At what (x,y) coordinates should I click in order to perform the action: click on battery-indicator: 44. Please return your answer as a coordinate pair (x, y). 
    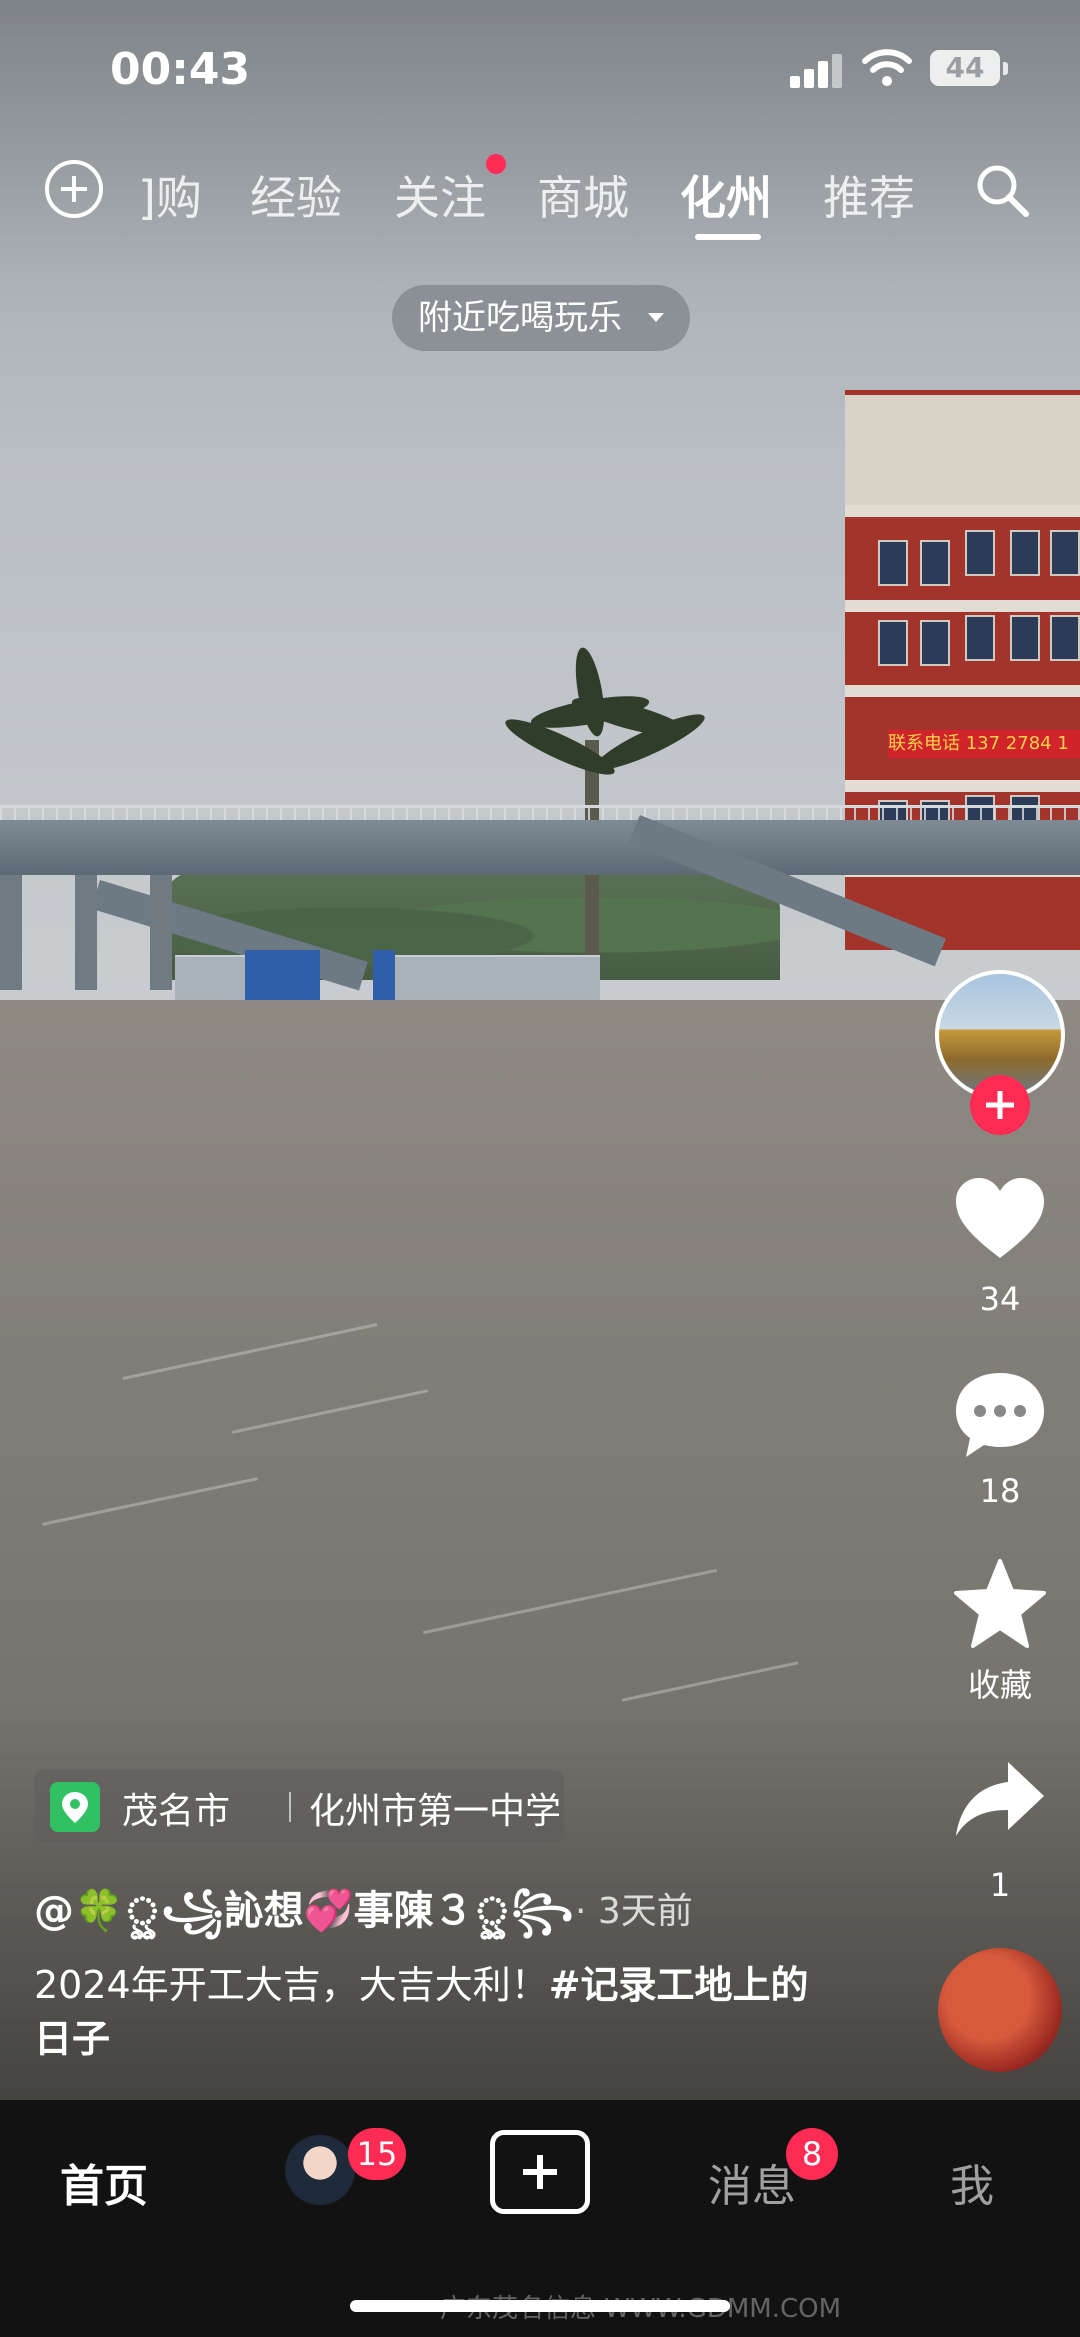
    Looking at the image, I should click on (965, 68).